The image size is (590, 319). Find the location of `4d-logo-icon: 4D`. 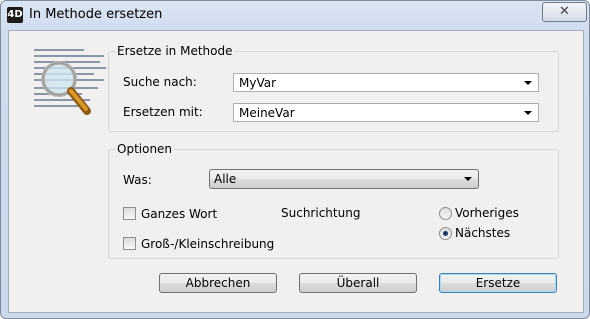

4d-logo-icon: 4D is located at coordinates (15, 15).